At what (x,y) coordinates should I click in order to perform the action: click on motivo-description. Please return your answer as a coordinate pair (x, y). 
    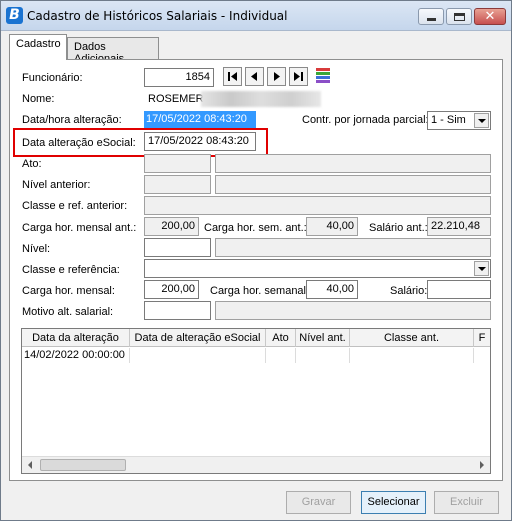
    Looking at the image, I should click on (353, 310).